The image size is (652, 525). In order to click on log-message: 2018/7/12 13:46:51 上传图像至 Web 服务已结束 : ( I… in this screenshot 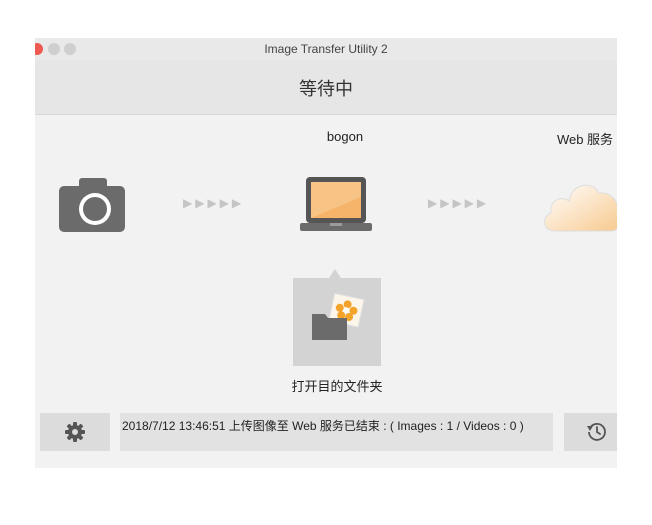, I will do `click(323, 426)`.